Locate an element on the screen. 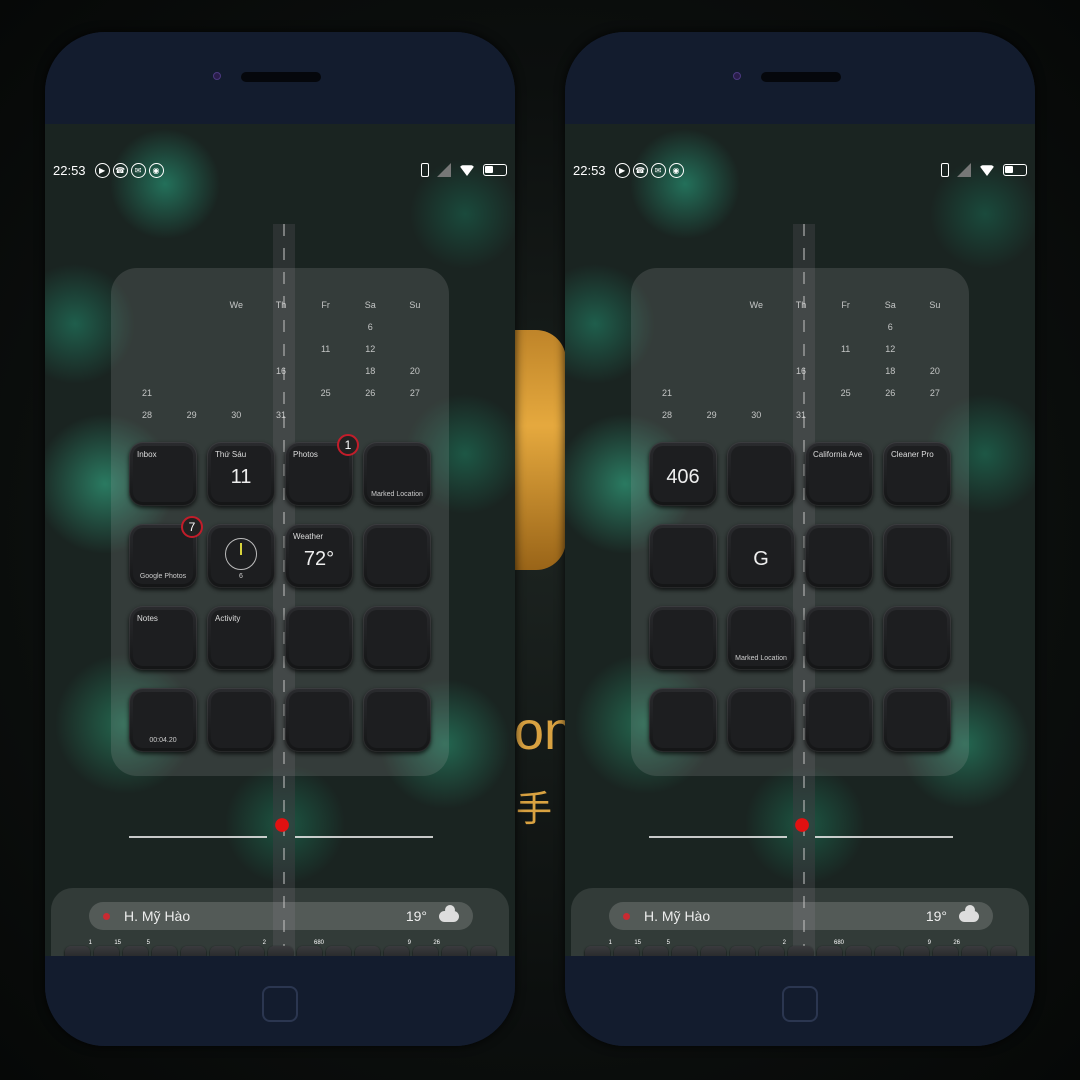 This screenshot has height=1080, width=1080. inbox-app: Inbox is located at coordinates (163, 474).